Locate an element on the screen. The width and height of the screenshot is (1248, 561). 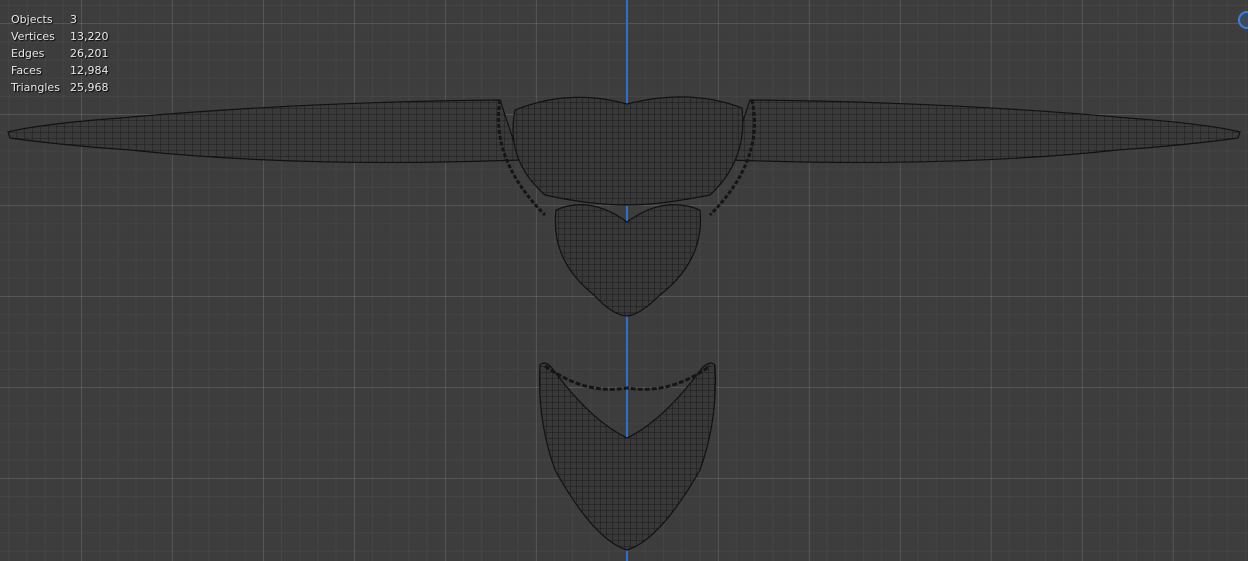
stat-objects: Objects 3 is located at coordinates (44, 19).